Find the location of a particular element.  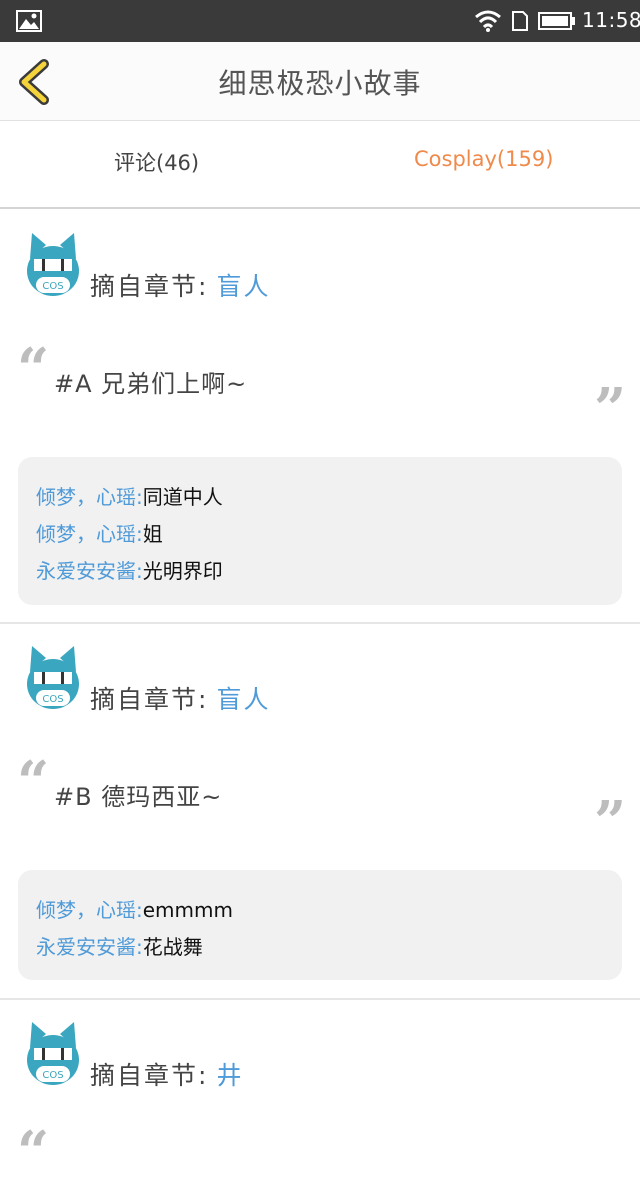

sim-card-icon is located at coordinates (520, 21).